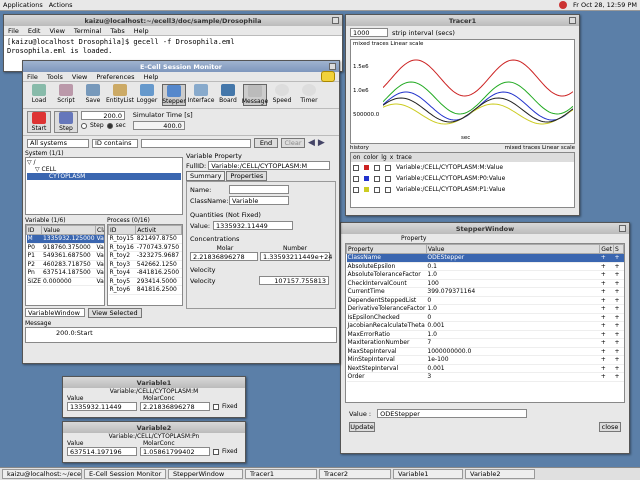 The height and width of the screenshot is (480, 640). I want to click on update-button: Update, so click(362, 427).